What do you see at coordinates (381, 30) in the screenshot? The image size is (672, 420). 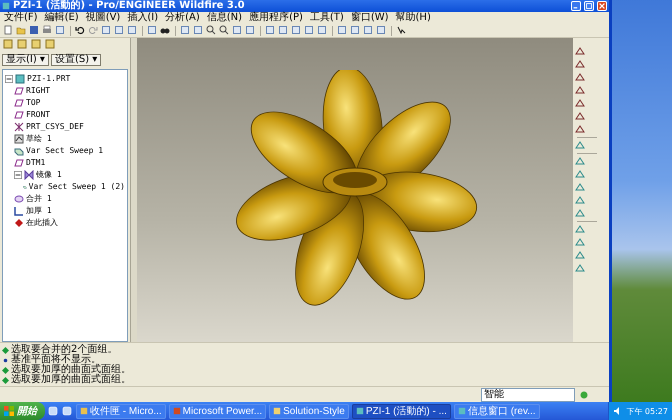 I see `csys-toggle-button` at bounding box center [381, 30].